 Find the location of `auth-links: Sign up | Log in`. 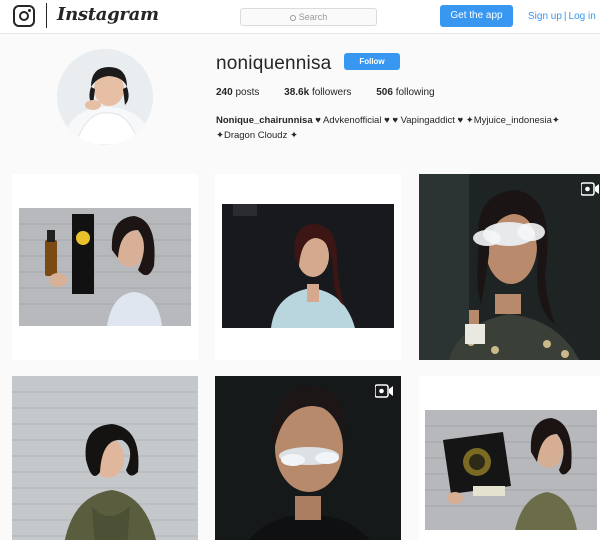

auth-links: Sign up | Log in is located at coordinates (562, 16).